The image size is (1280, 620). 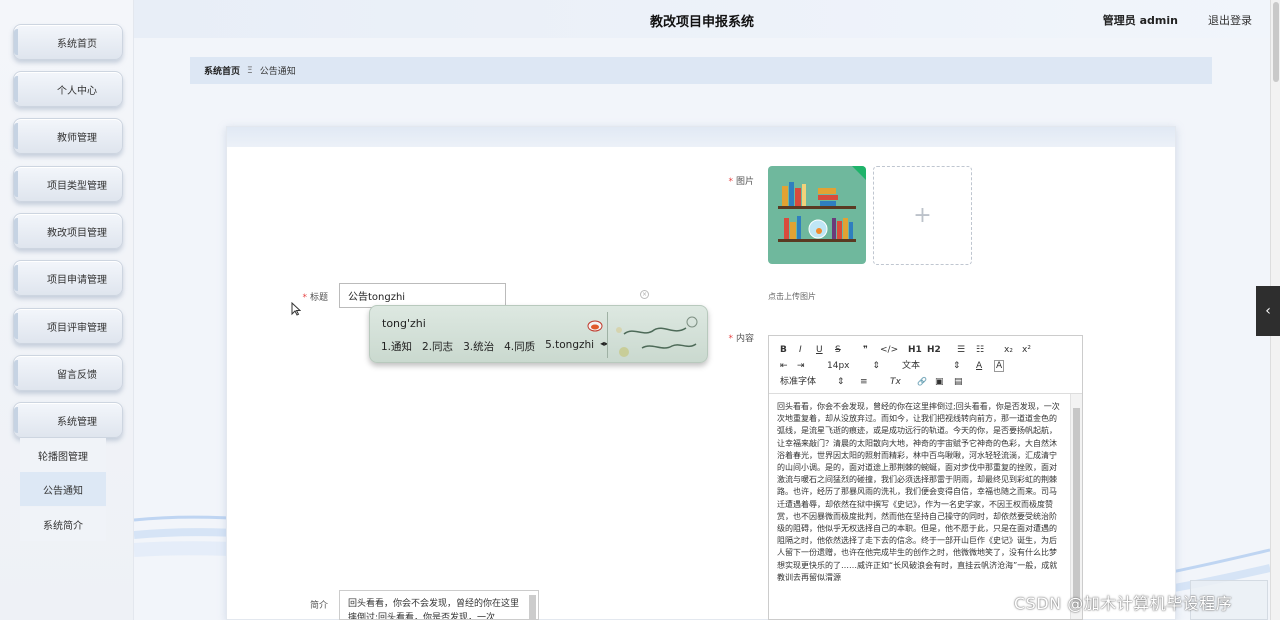 What do you see at coordinates (77, 375) in the screenshot?
I see `sidebar-item-label: 留言反馈` at bounding box center [77, 375].